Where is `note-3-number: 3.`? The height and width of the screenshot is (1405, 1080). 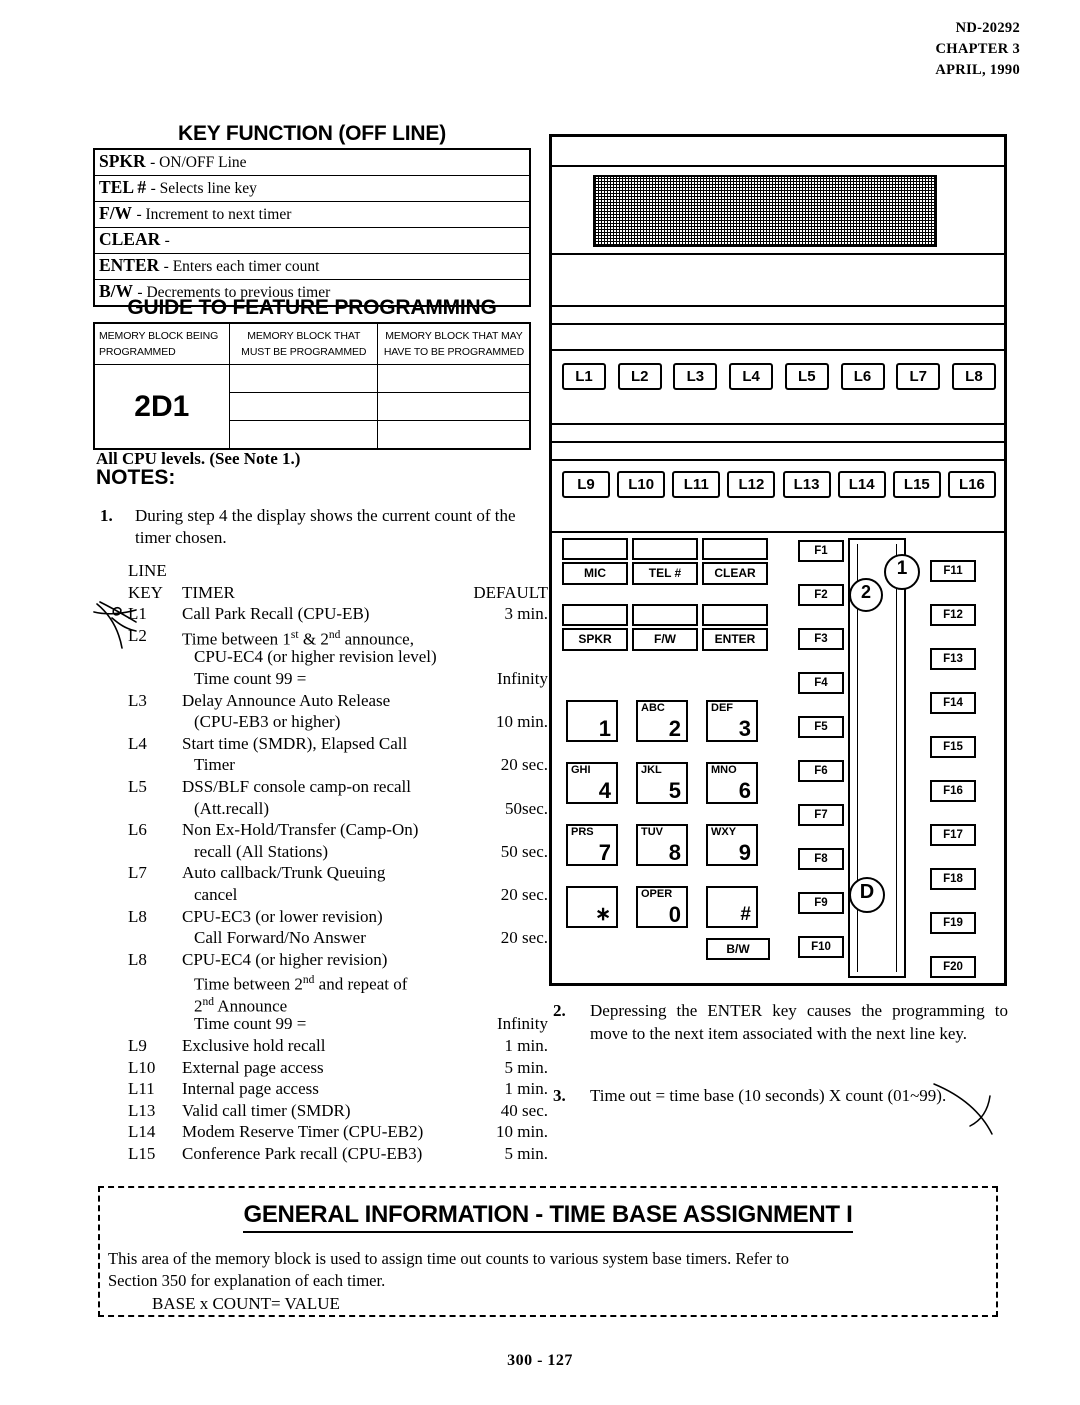 note-3-number: 3. is located at coordinates (559, 1095).